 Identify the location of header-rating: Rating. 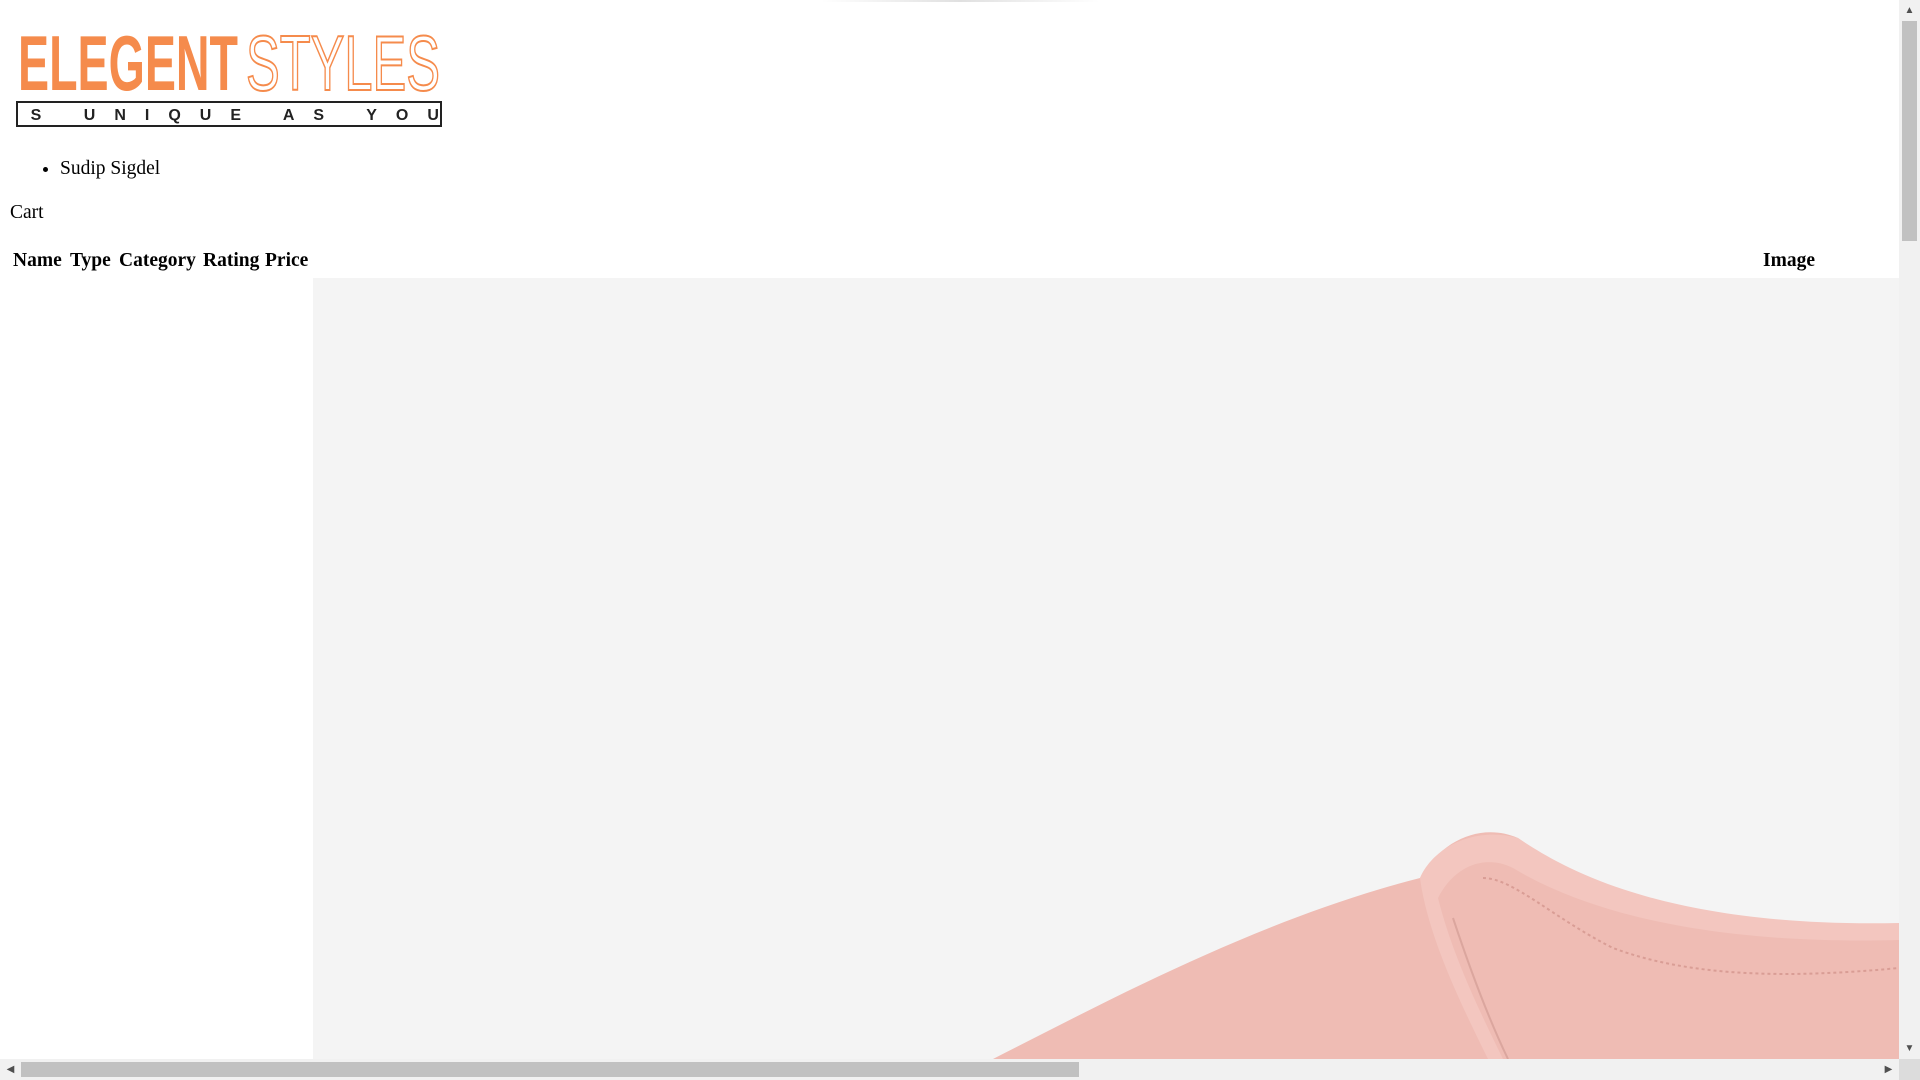
(231, 260).